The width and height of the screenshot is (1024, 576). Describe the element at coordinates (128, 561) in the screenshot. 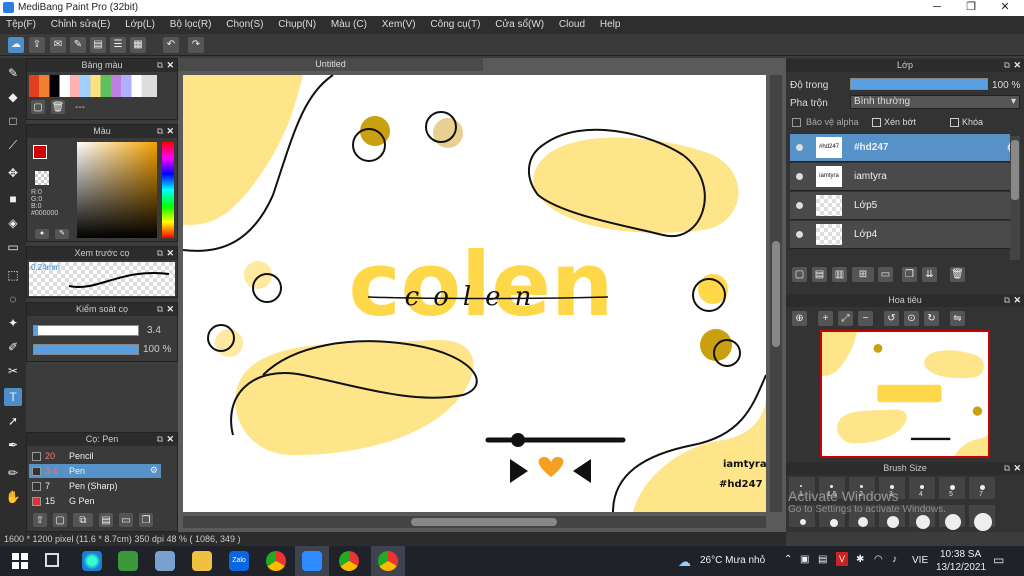

I see `app-icon` at that location.